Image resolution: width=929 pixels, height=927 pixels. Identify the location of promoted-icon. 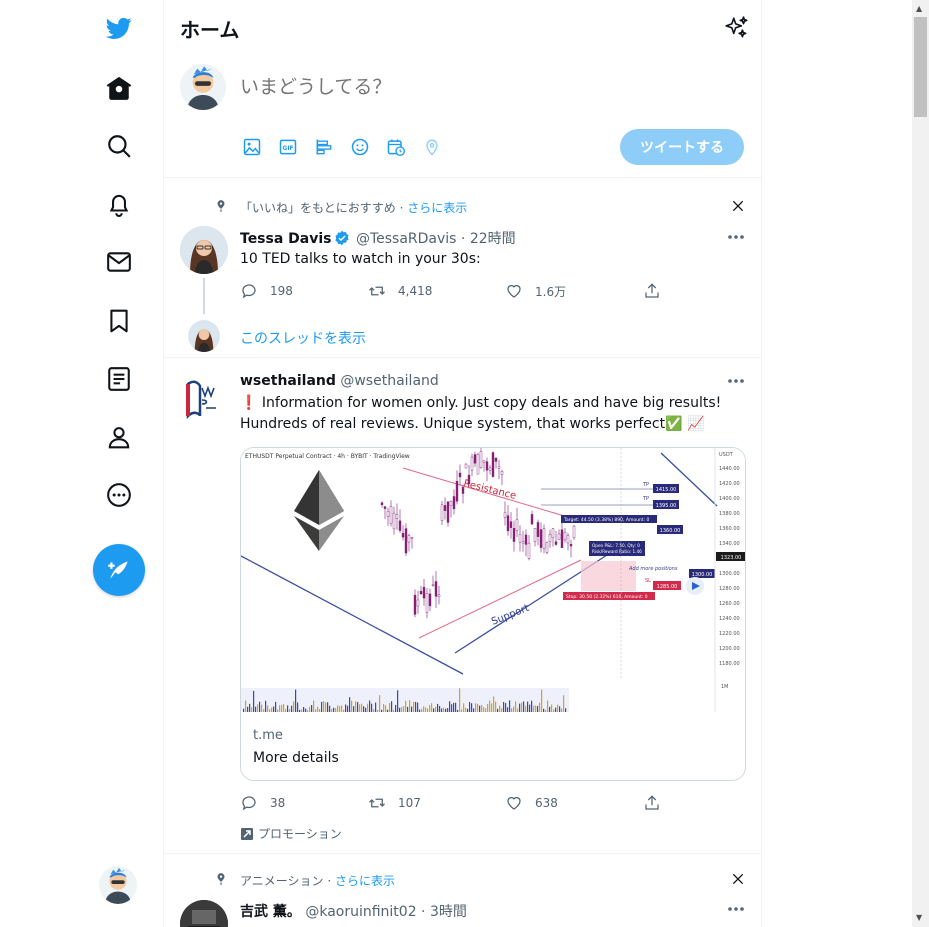
(247, 833).